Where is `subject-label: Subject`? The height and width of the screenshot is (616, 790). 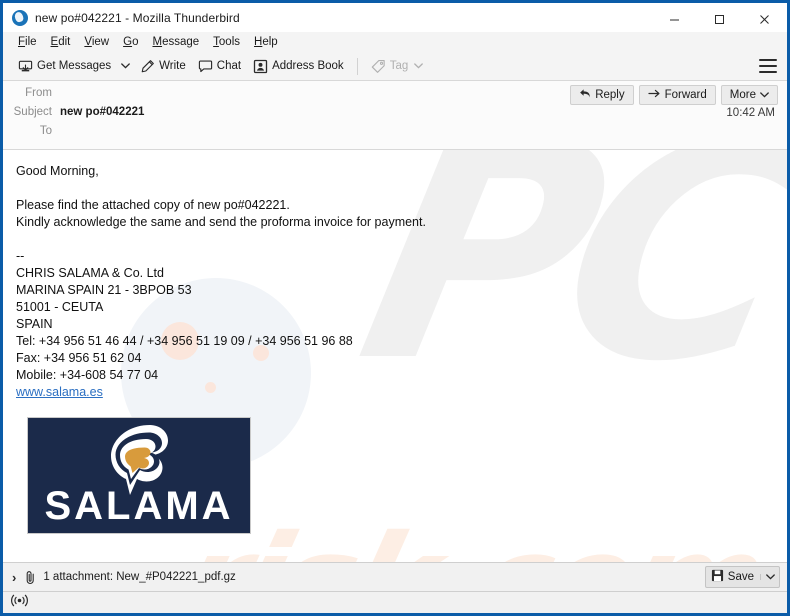 subject-label: Subject is located at coordinates (32, 112).